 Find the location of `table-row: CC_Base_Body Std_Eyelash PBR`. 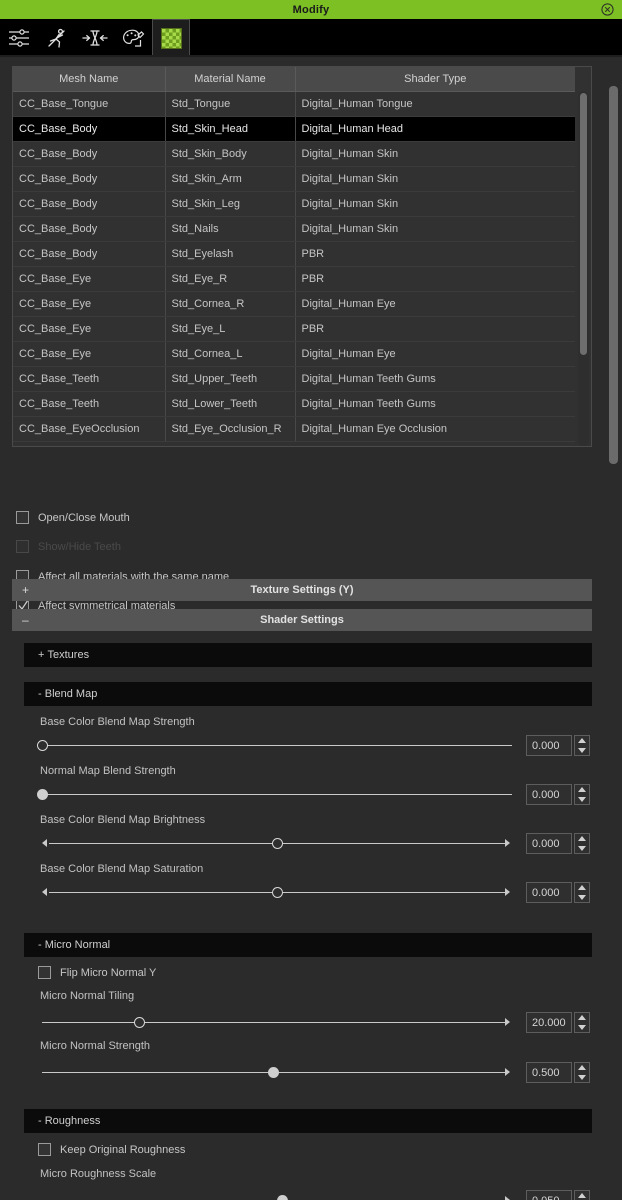

table-row: CC_Base_Body Std_Eyelash PBR is located at coordinates (294, 254).